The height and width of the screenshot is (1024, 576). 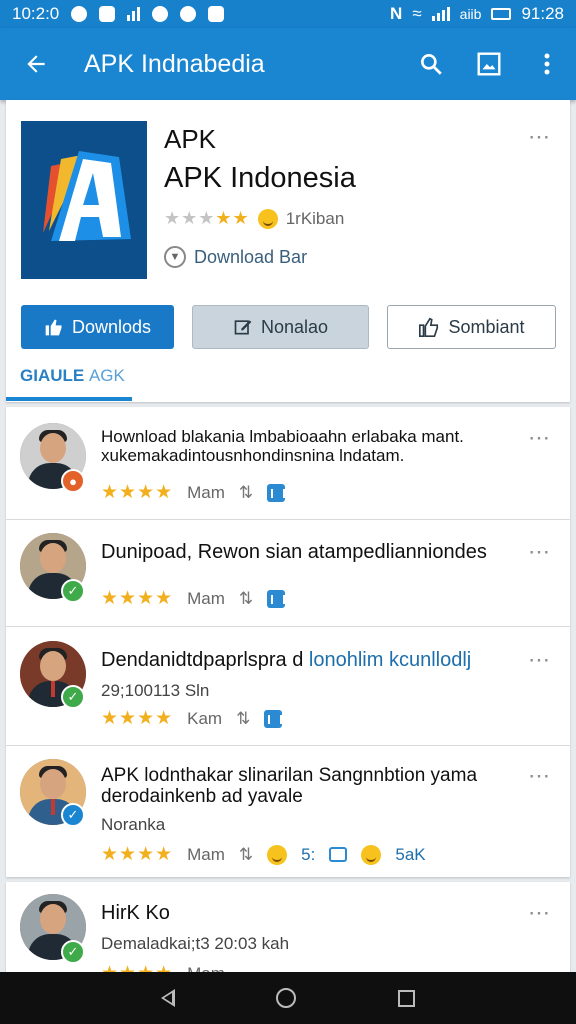 What do you see at coordinates (251, 256) in the screenshot?
I see `download-bar-label: Download Bar` at bounding box center [251, 256].